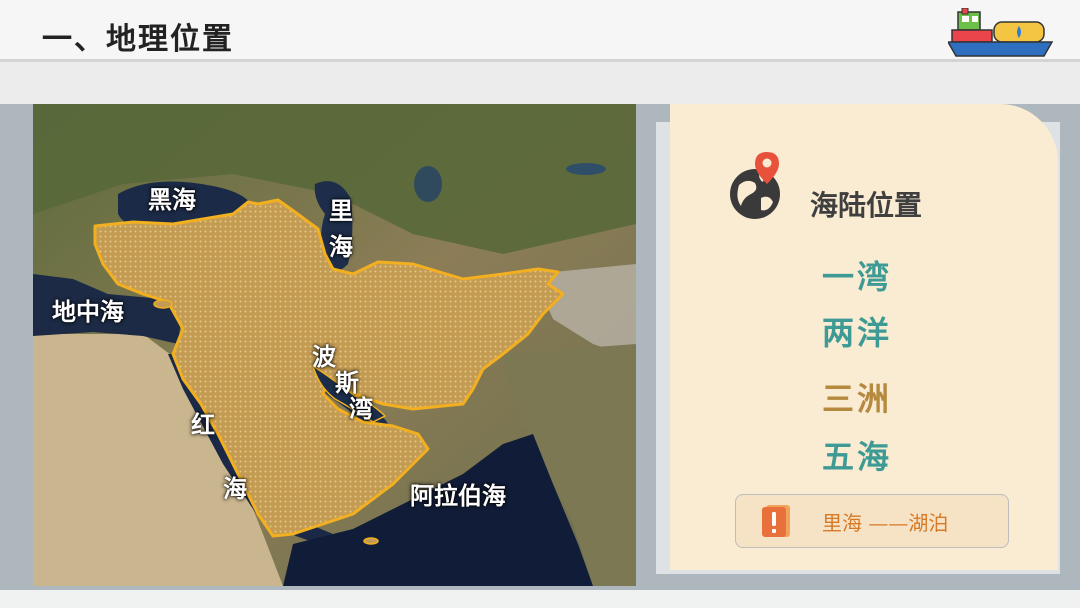 Image resolution: width=1080 pixels, height=608 pixels. I want to click on label-persian-gulf-char3: 湾, so click(361, 409).